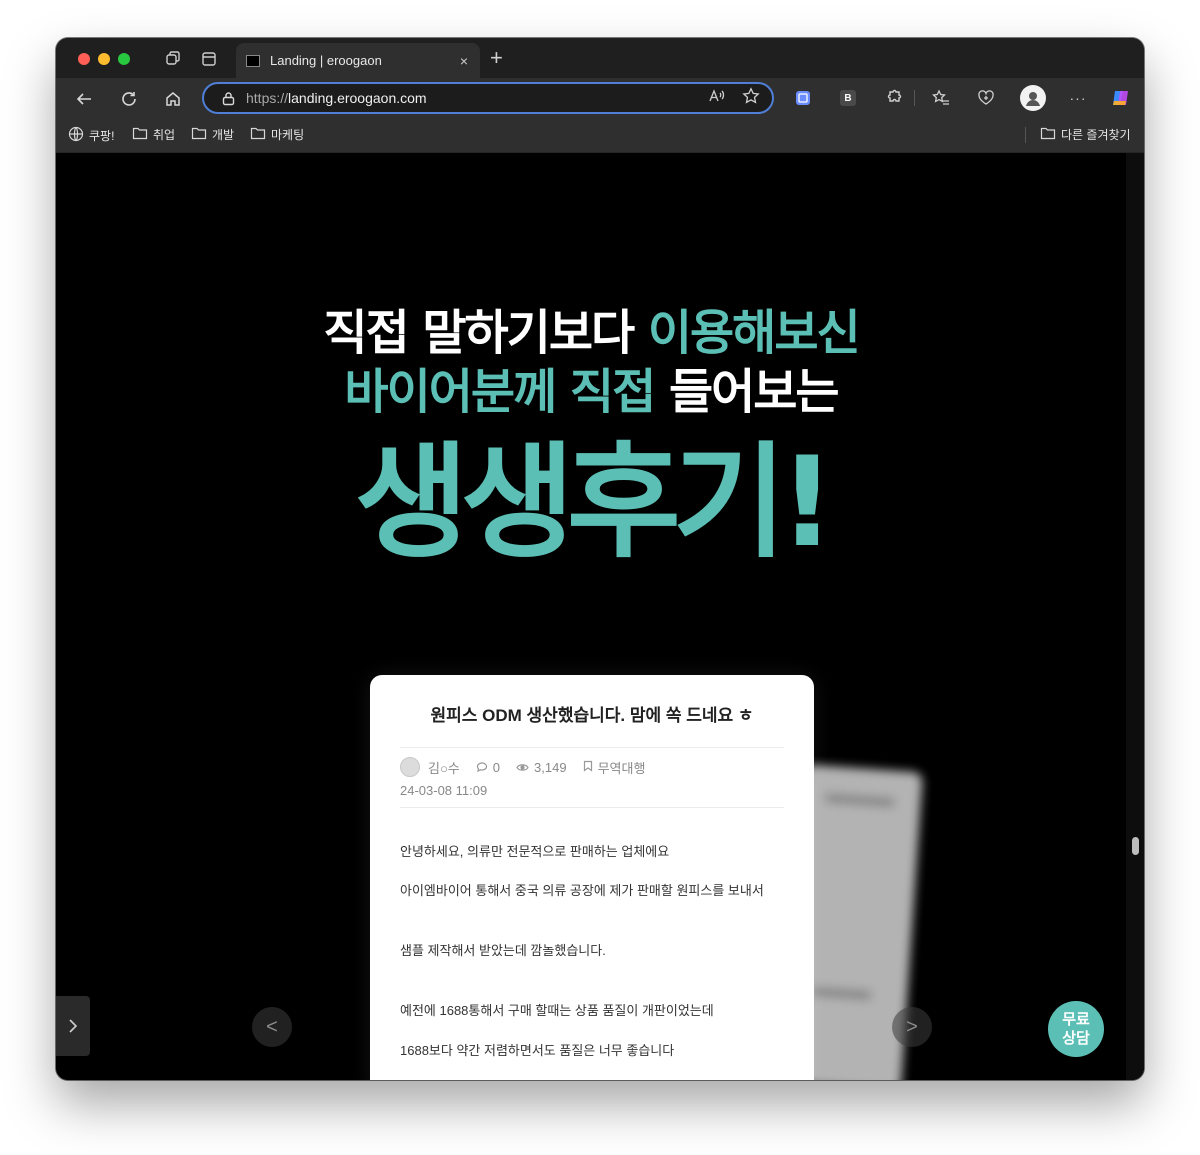 The height and width of the screenshot is (1155, 1200). What do you see at coordinates (223, 135) in the screenshot?
I see `bookmark-label: 개발` at bounding box center [223, 135].